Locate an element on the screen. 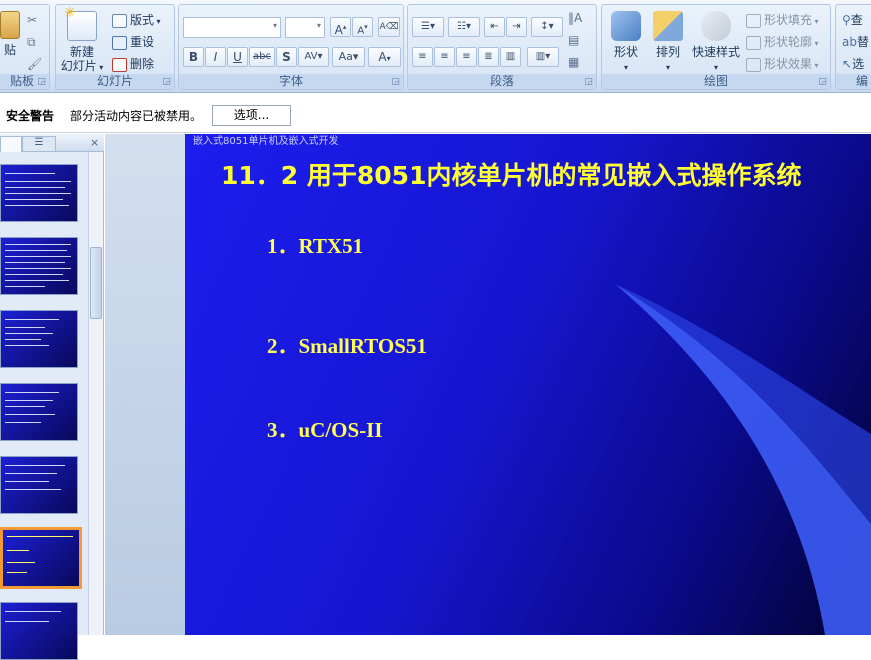 This screenshot has width=871, height=660. align-center-button: ≡ is located at coordinates (444, 57).